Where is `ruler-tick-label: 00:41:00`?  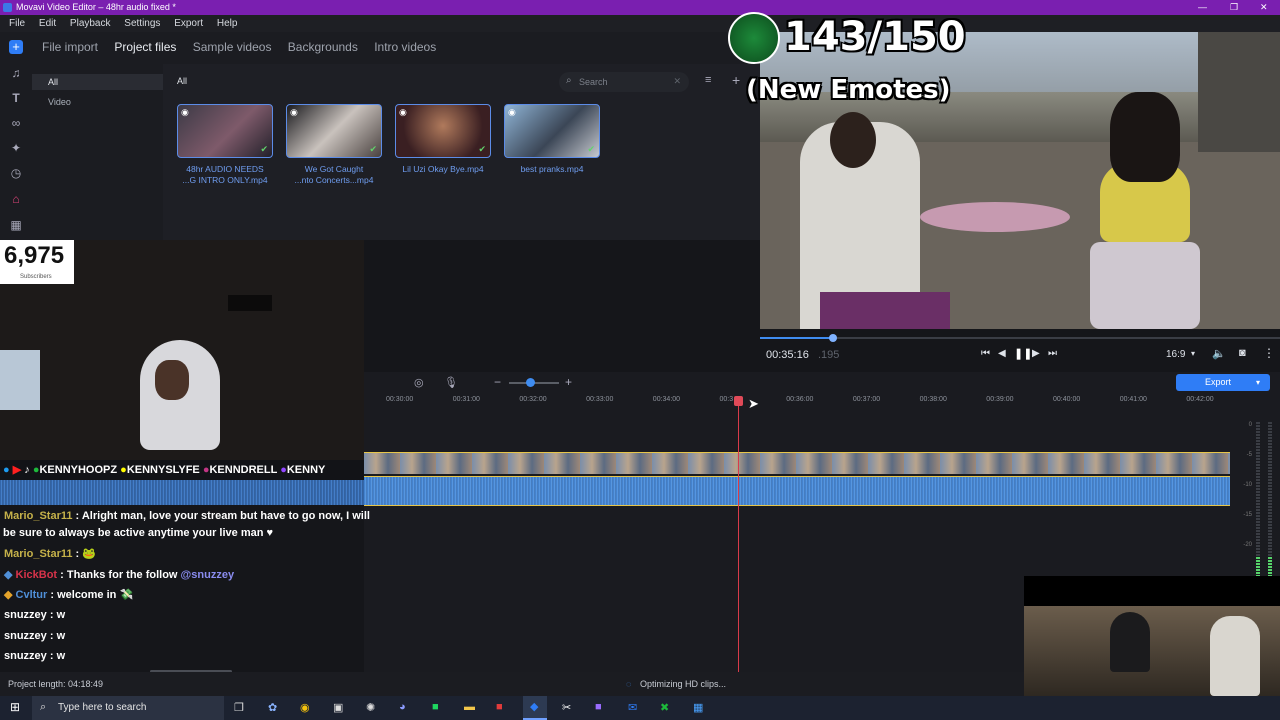
ruler-tick-label: 00:41:00 is located at coordinates (1133, 399).